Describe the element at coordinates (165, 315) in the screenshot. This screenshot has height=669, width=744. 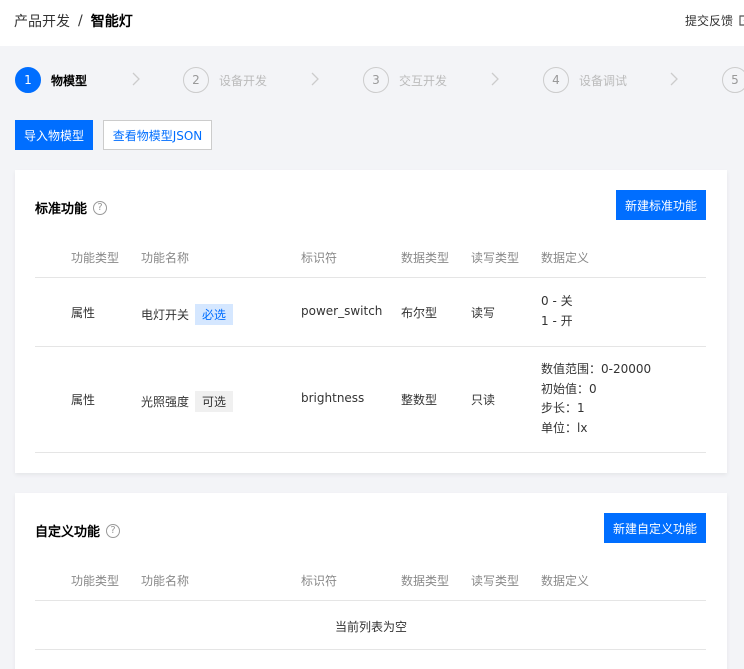
I see `function-name: 电灯开关` at that location.